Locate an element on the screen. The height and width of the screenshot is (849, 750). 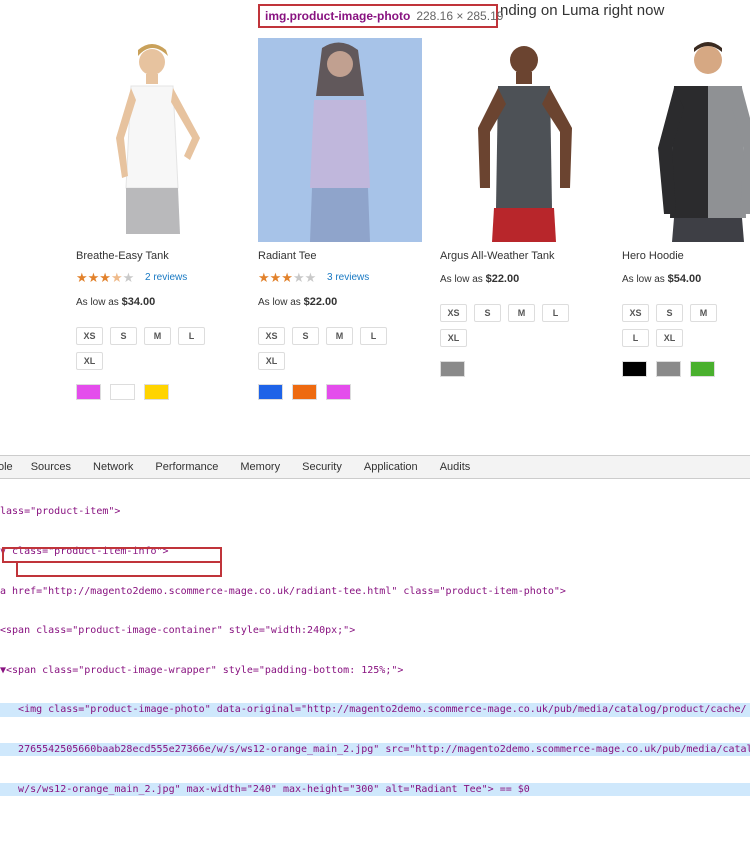
reviews-link: 3 reviews is located at coordinates (348, 277).